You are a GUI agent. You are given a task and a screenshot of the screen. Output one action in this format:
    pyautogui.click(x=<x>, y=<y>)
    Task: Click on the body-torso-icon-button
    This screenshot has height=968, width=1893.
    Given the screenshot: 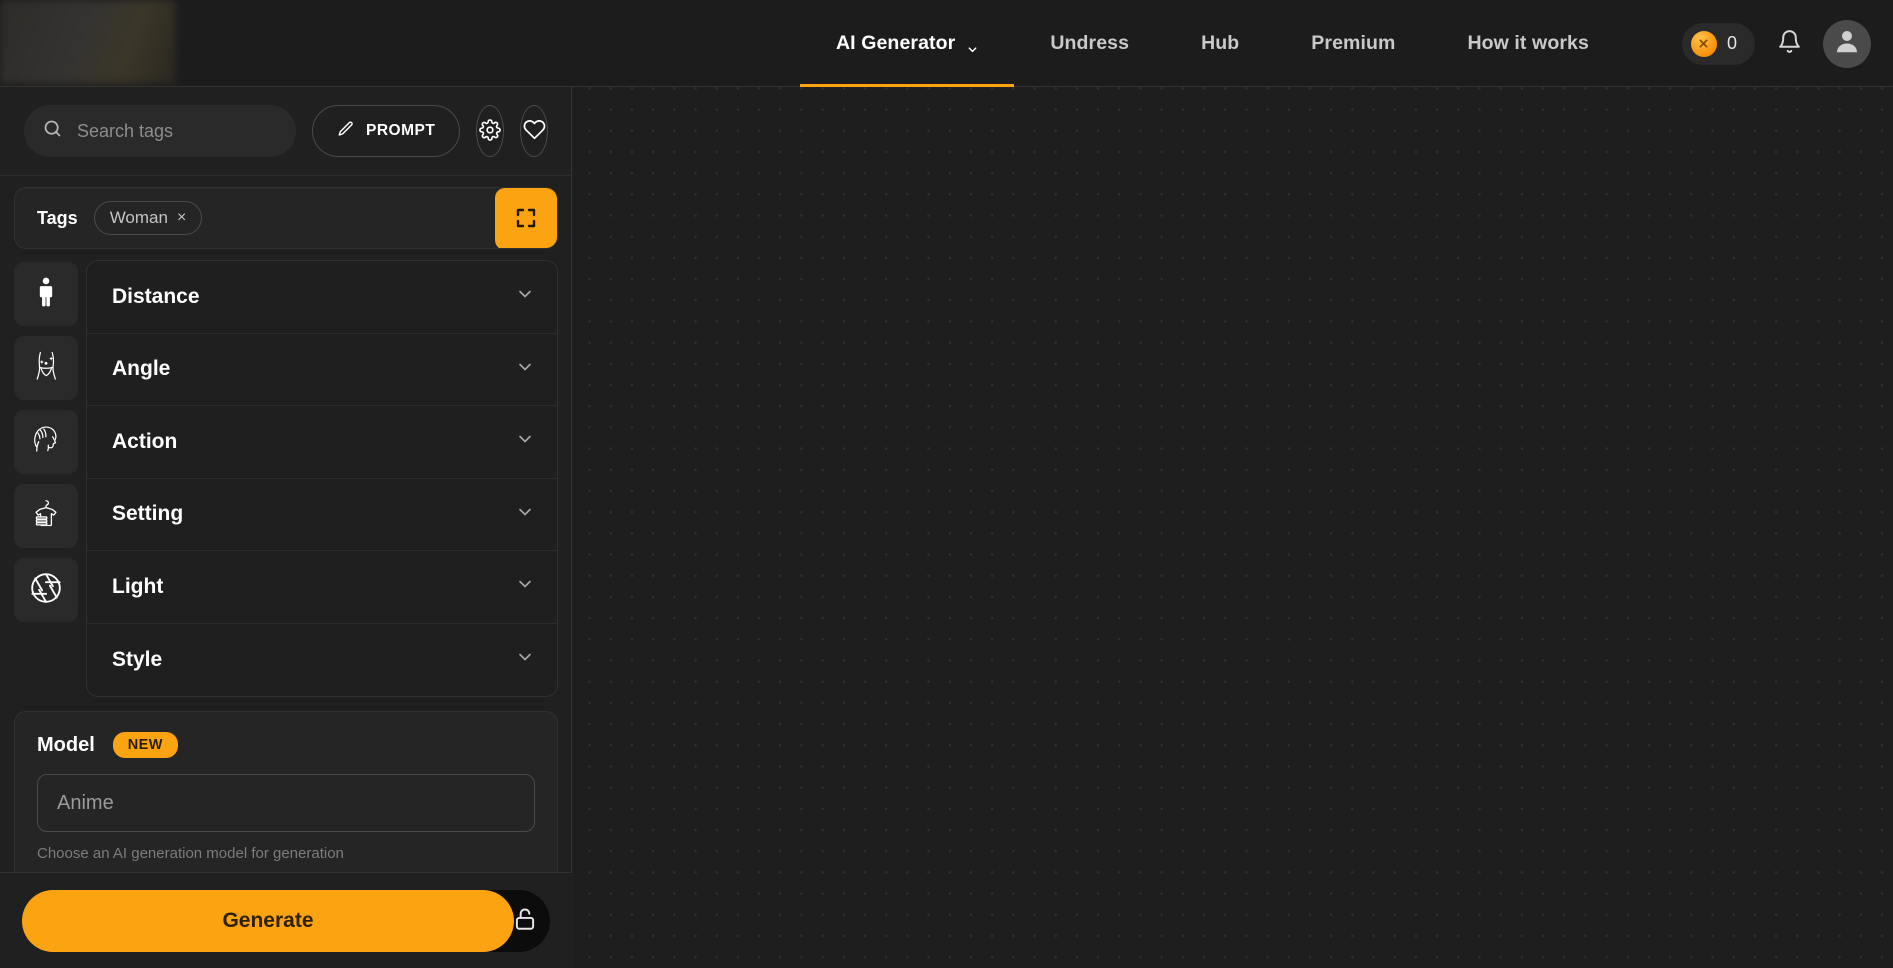 What is the action you would take?
    pyautogui.click(x=46, y=368)
    